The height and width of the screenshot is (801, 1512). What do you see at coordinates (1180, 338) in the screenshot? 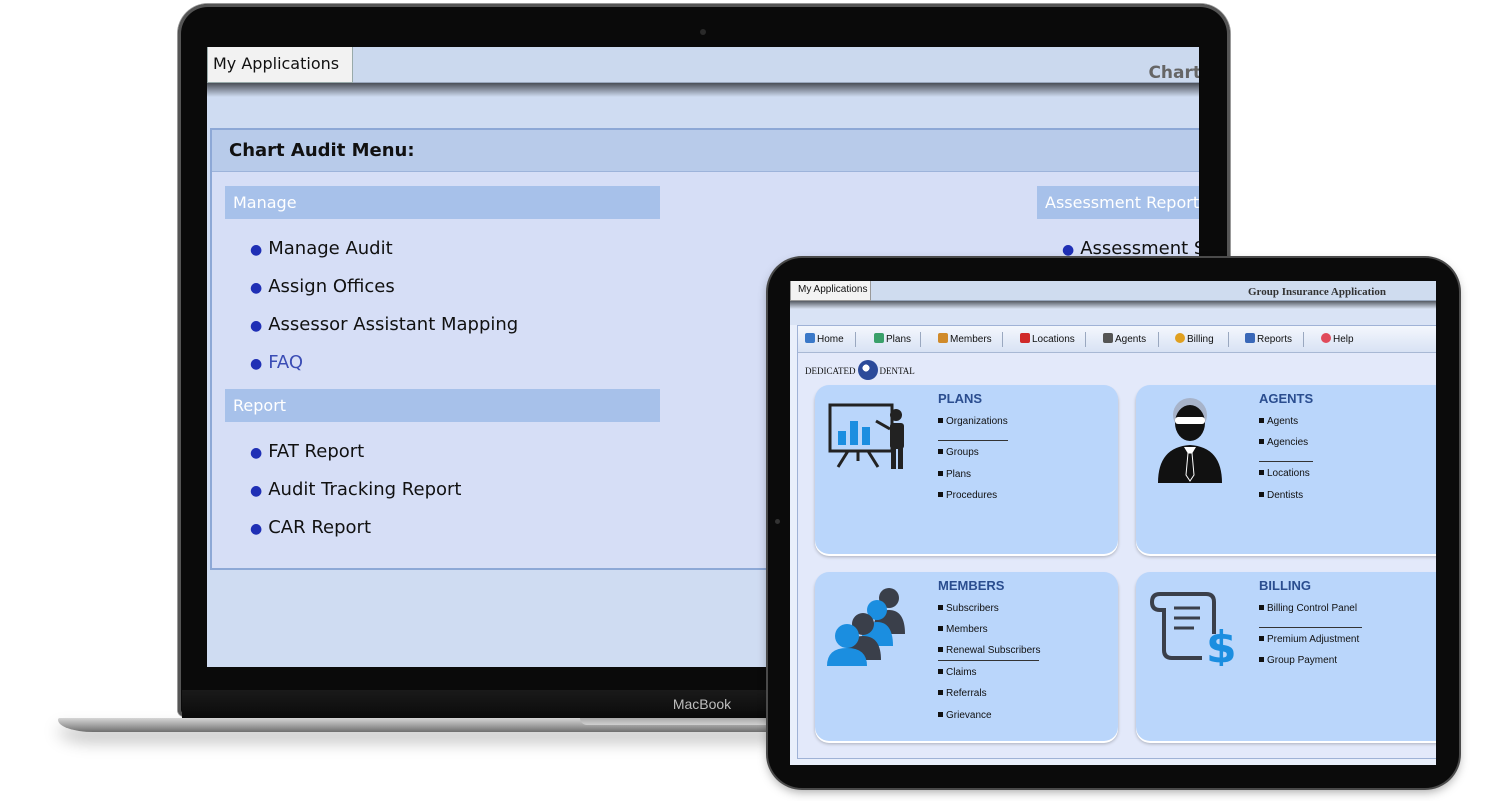
I see `billing-icon` at bounding box center [1180, 338].